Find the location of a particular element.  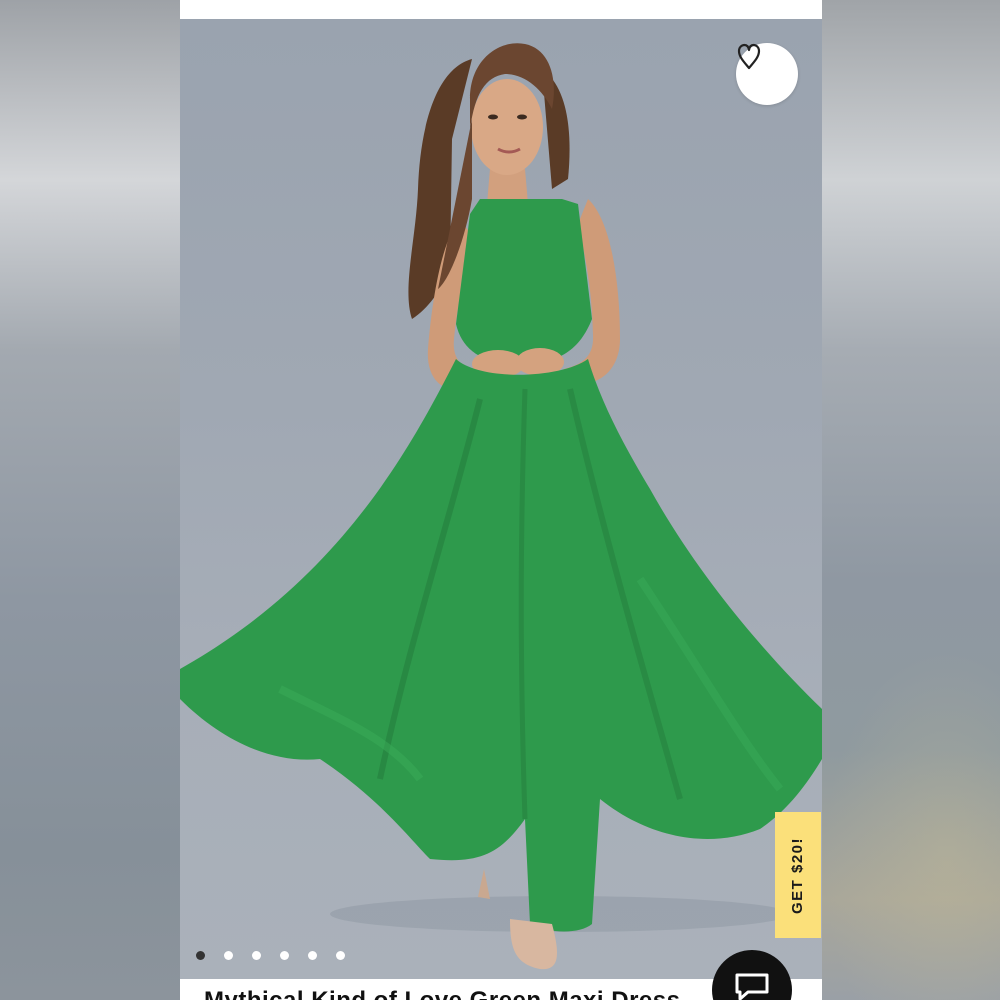

heart-outline-icon is located at coordinates (749, 56).